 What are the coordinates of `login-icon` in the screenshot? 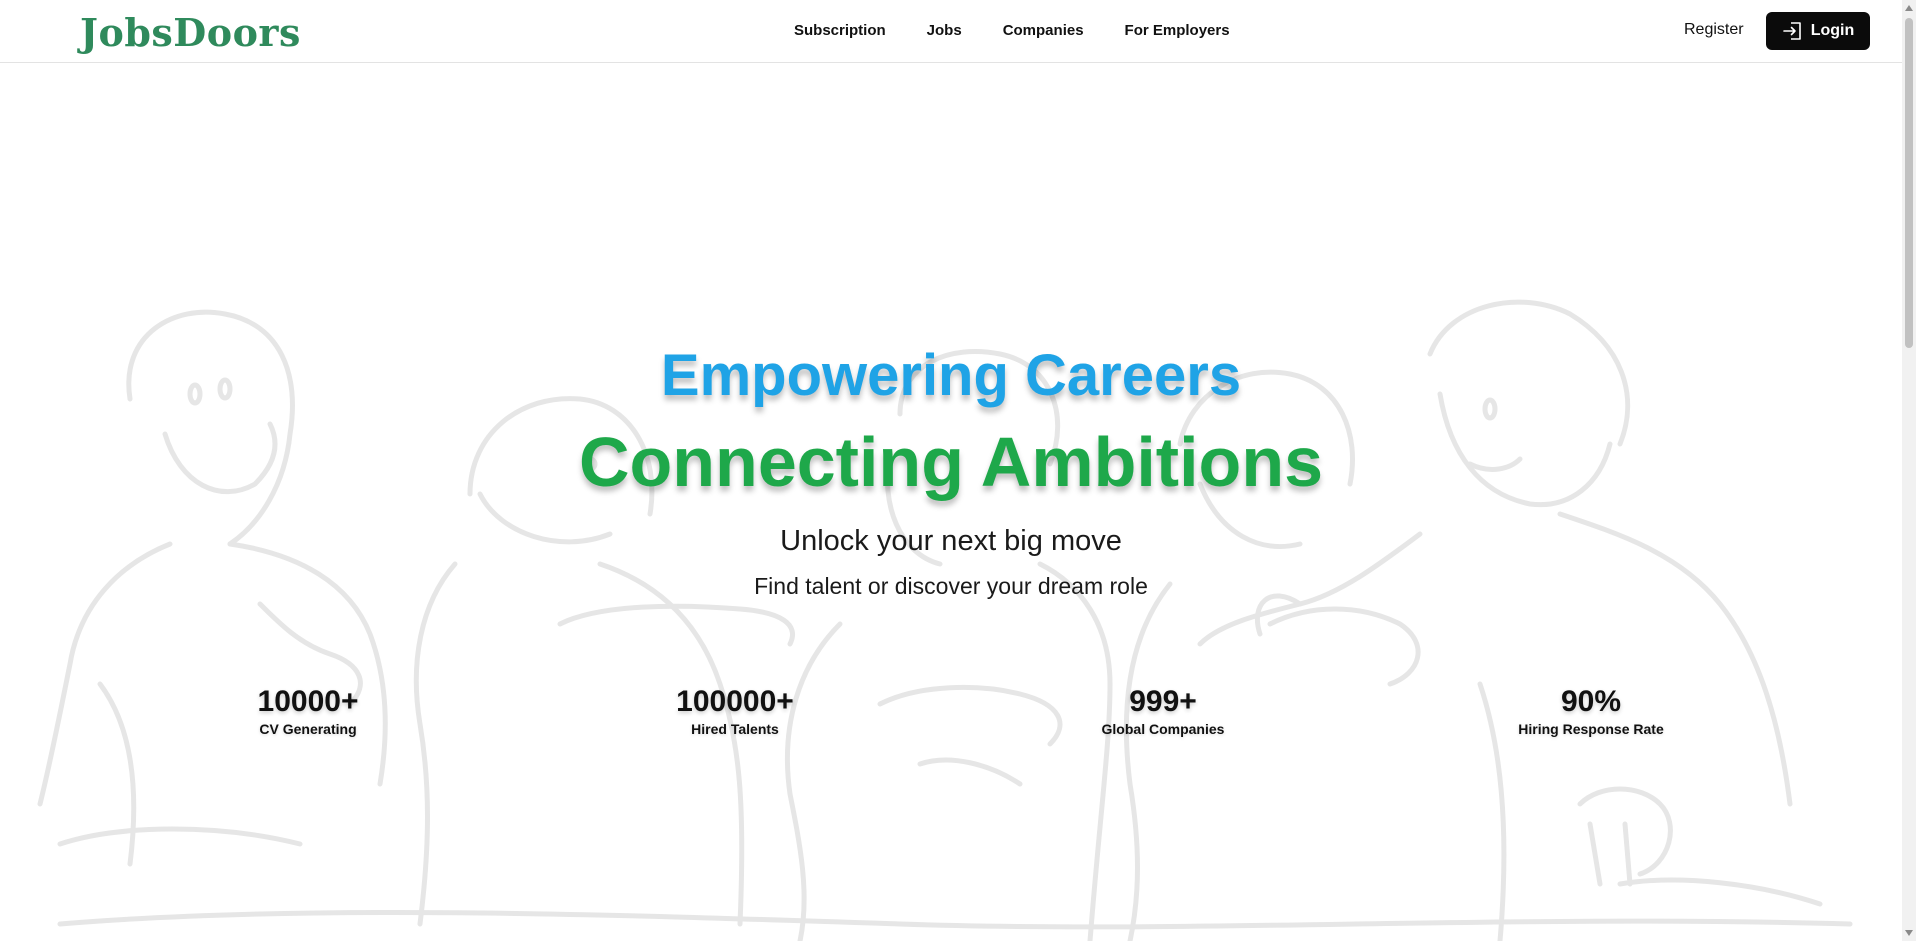 It's located at (1792, 31).